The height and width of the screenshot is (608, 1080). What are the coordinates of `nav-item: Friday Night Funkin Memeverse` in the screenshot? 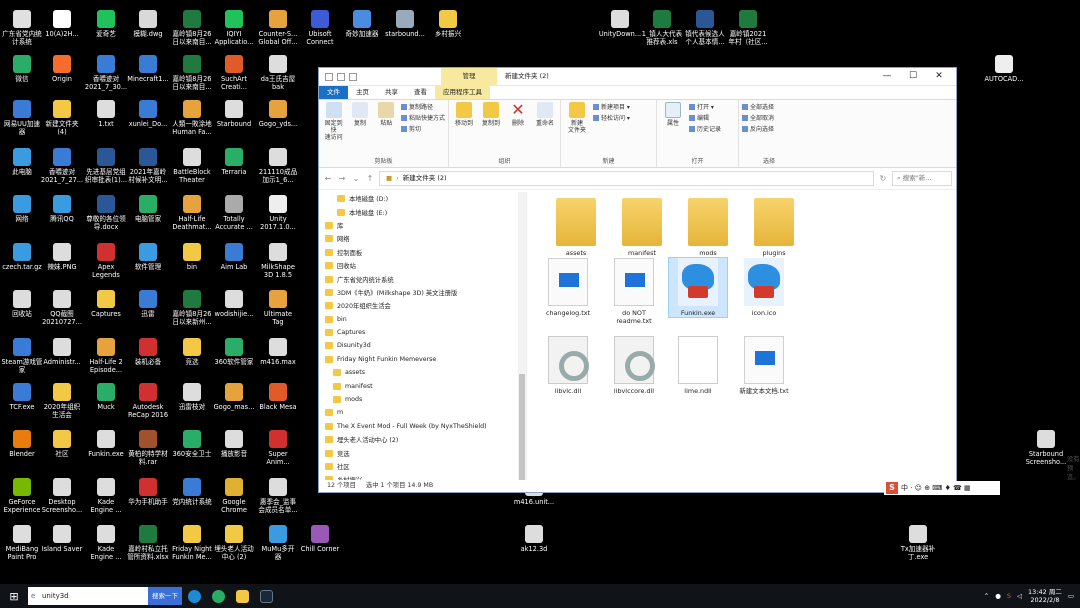 It's located at (422, 359).